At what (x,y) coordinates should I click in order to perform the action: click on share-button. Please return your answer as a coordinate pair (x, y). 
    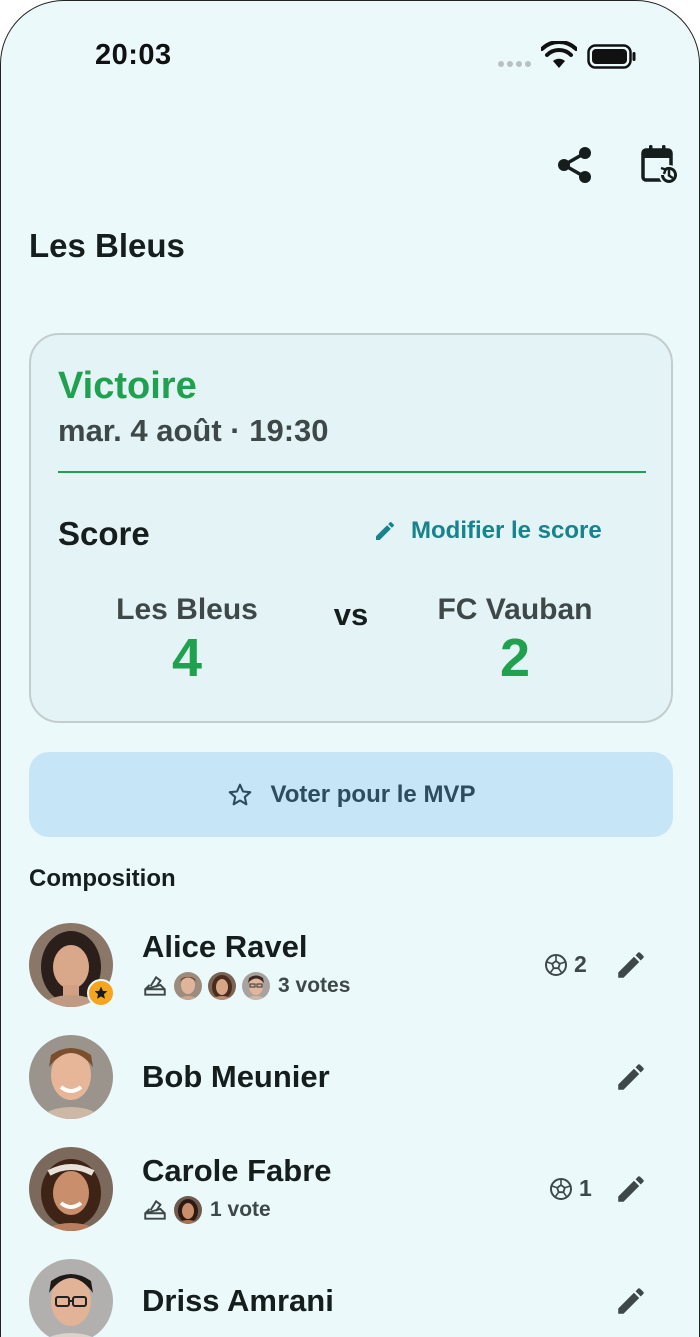
    Looking at the image, I should click on (575, 165).